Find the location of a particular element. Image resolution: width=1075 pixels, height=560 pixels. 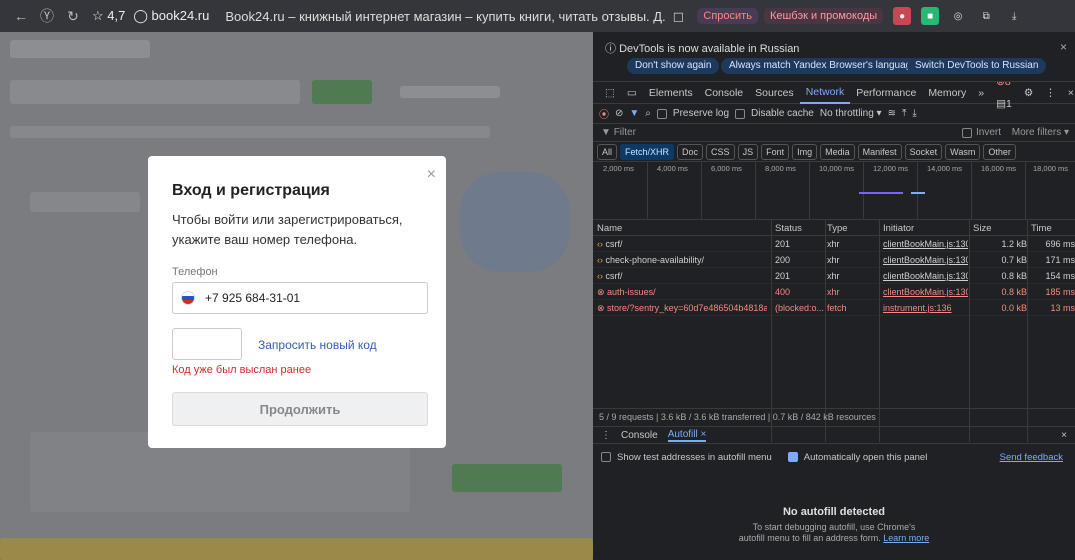

no-autofill-title: No autofill detected is located at coordinates (834, 512).